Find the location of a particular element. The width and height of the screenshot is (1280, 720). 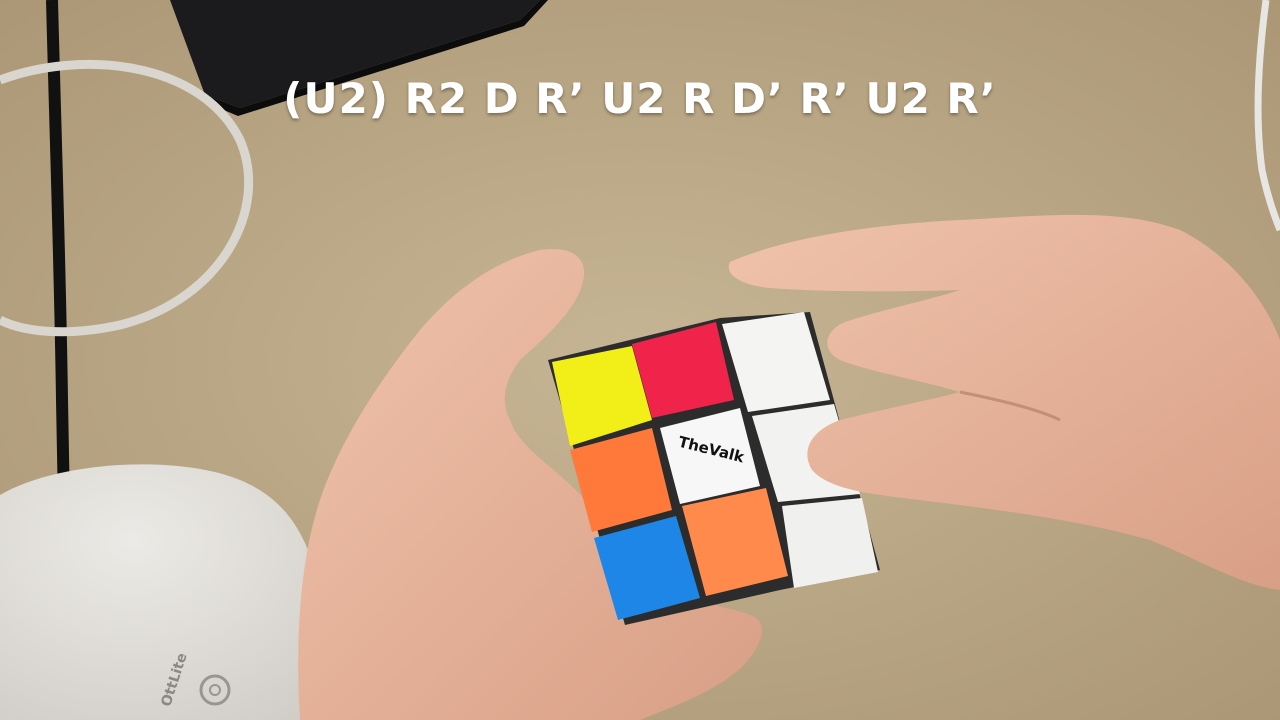

sticker-white-bottom is located at coordinates (830, 543).